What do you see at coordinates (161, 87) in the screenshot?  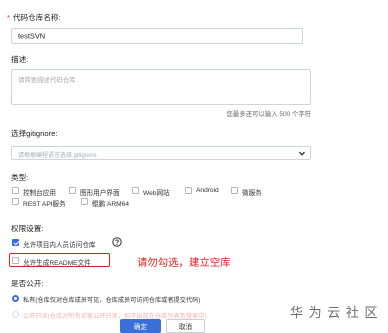 I see `description-textarea: 请简要描述代码仓库` at bounding box center [161, 87].